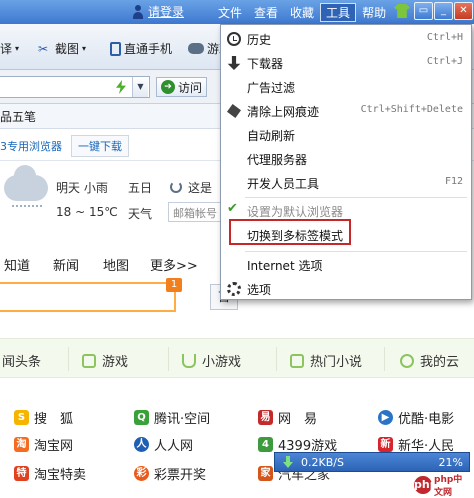 The image size is (474, 498). What do you see at coordinates (265, 417) in the screenshot?
I see `netease-icon: 易` at bounding box center [265, 417].